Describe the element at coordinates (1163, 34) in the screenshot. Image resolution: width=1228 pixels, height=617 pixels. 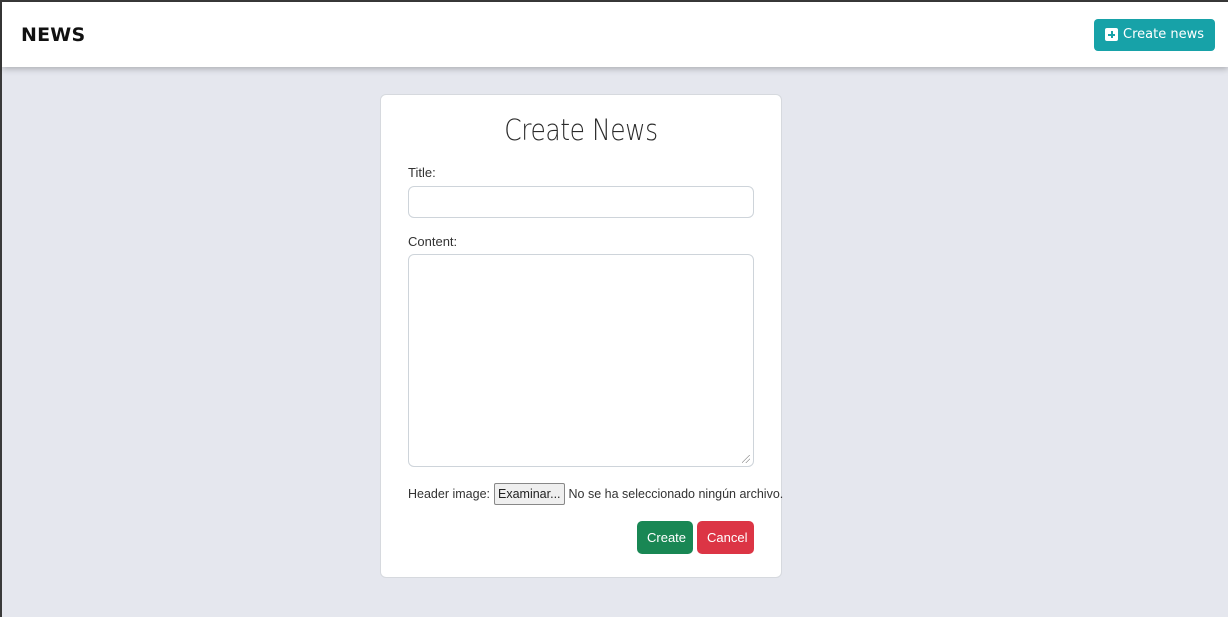
I see `create-news-nav-label: Create news` at that location.